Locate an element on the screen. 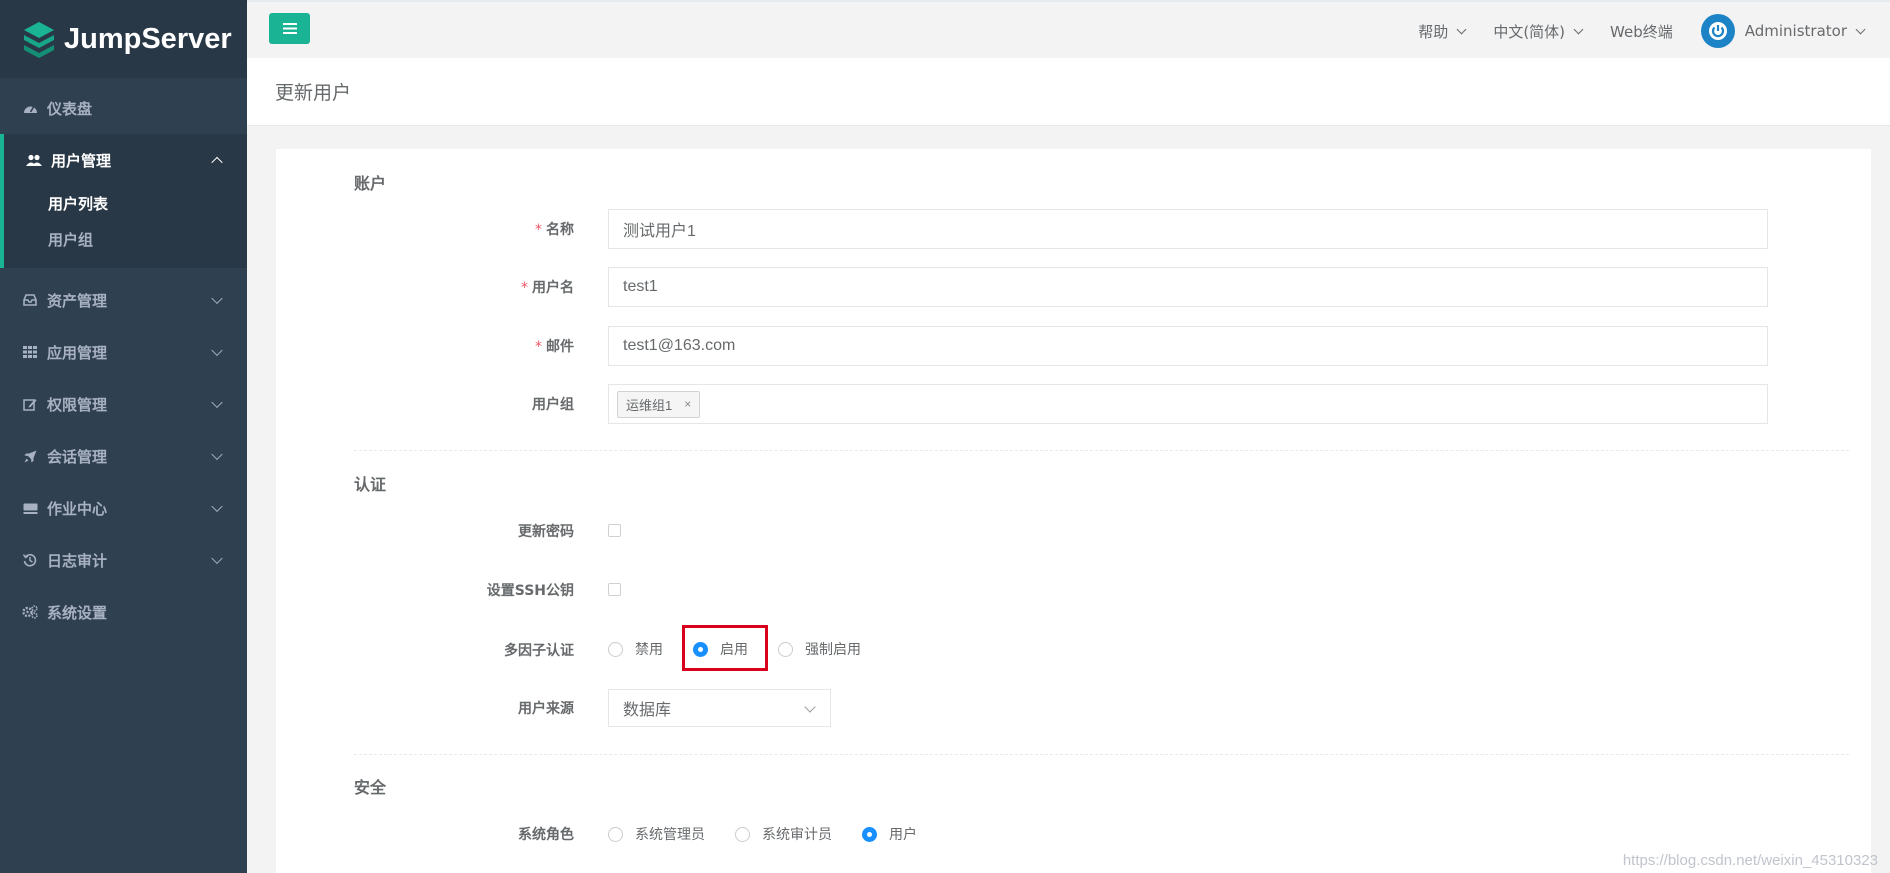 This screenshot has height=873, width=1890. sidebar-item-label: 会话管理 is located at coordinates (77, 456).